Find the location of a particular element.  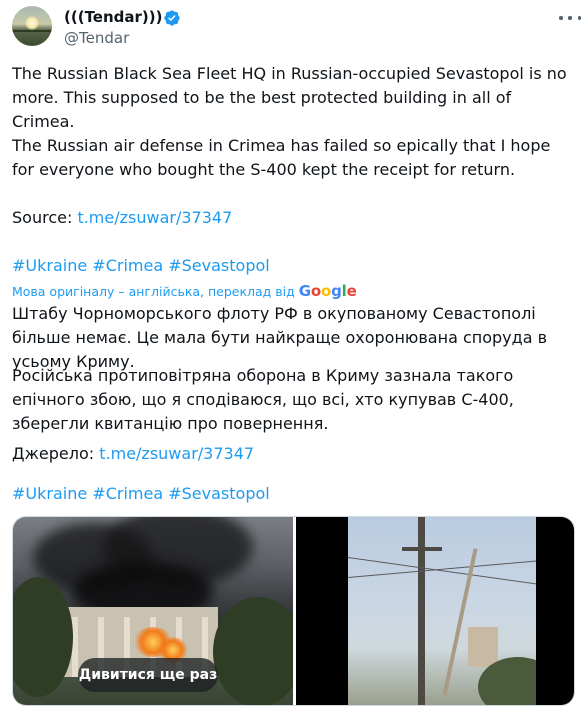

display-name: (((Tendar))) is located at coordinates (113, 17).